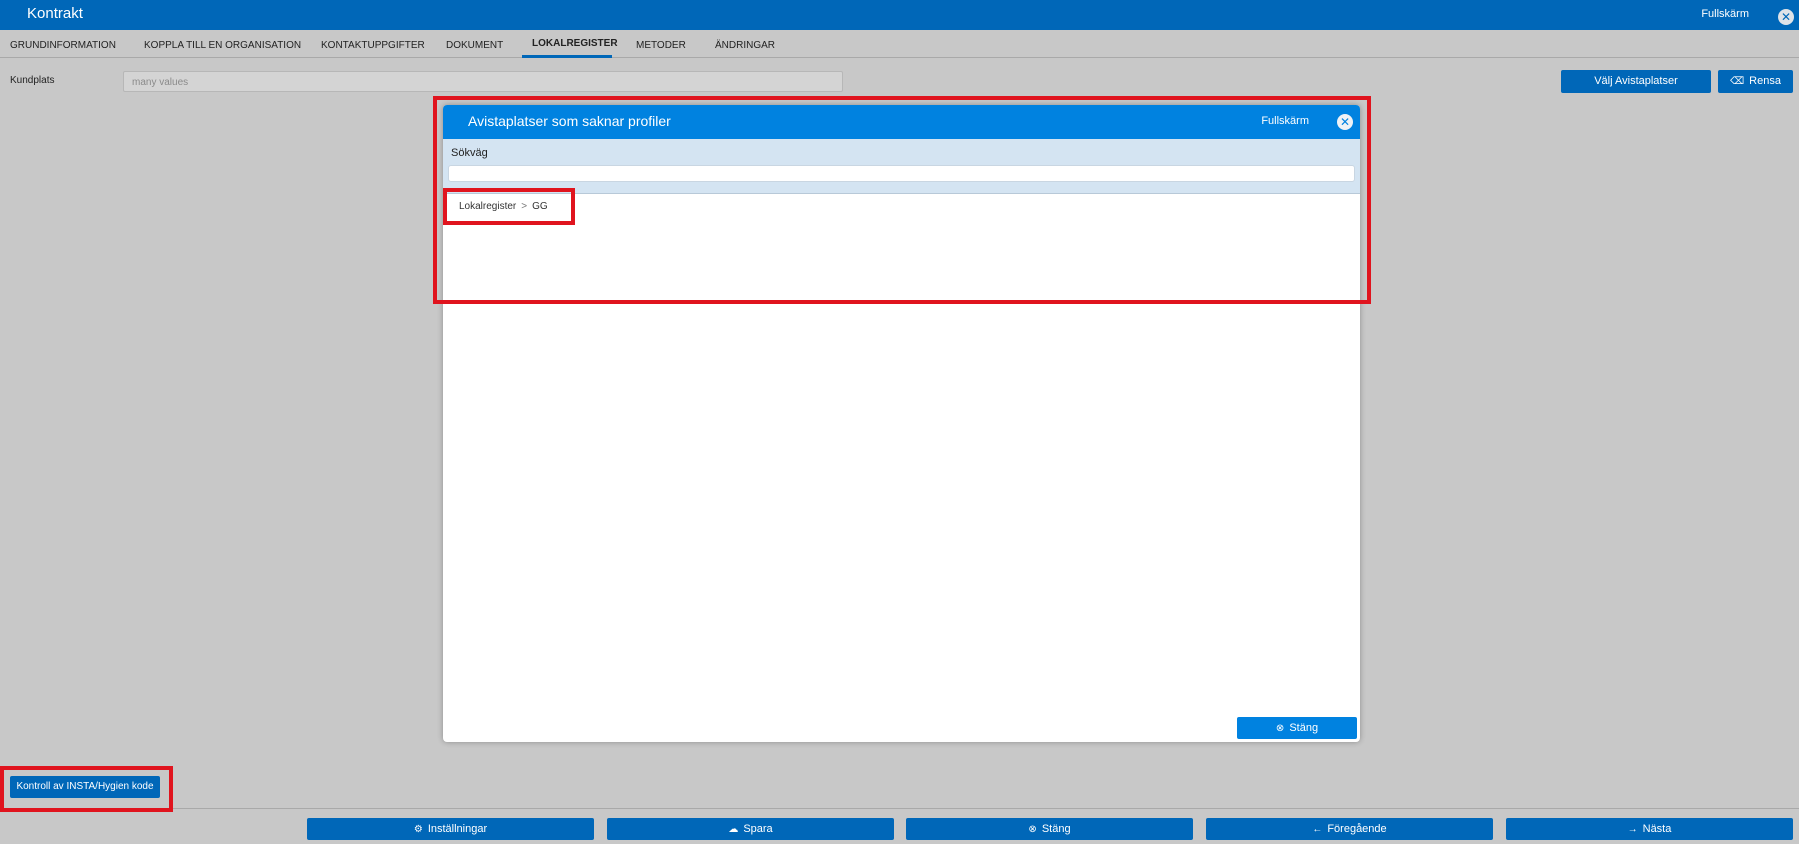 Image resolution: width=1799 pixels, height=844 pixels. I want to click on tab-andringar: ÄNDRINGAR, so click(745, 45).